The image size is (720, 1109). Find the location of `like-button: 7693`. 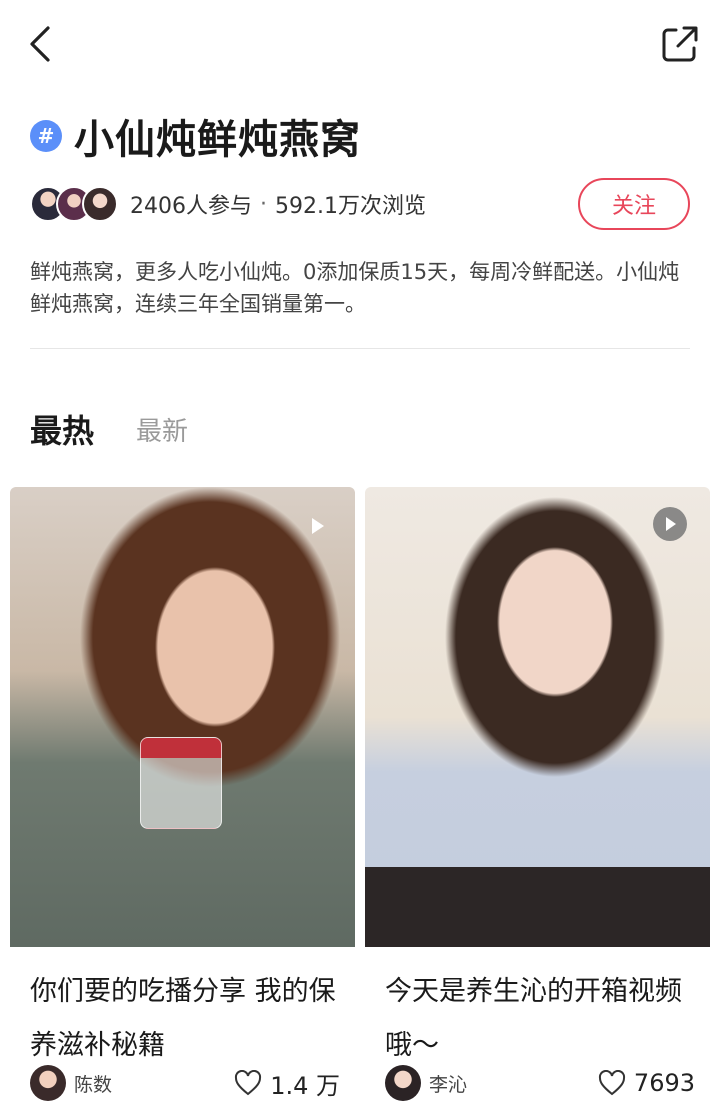

like-button: 7693 is located at coordinates (646, 1083).